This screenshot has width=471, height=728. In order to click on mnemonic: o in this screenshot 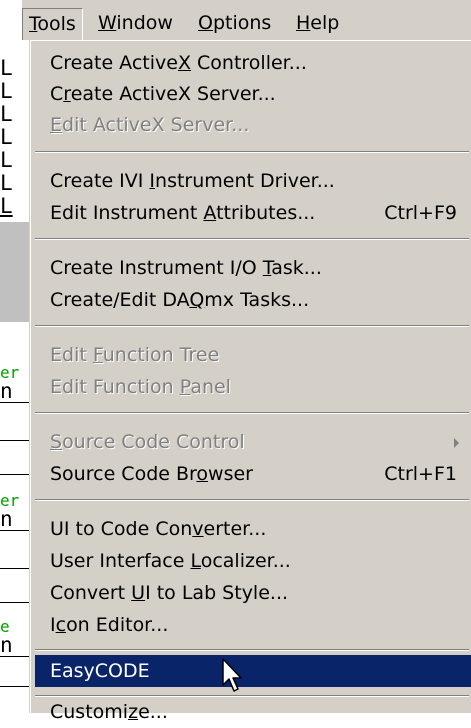, I will do `click(202, 474)`.